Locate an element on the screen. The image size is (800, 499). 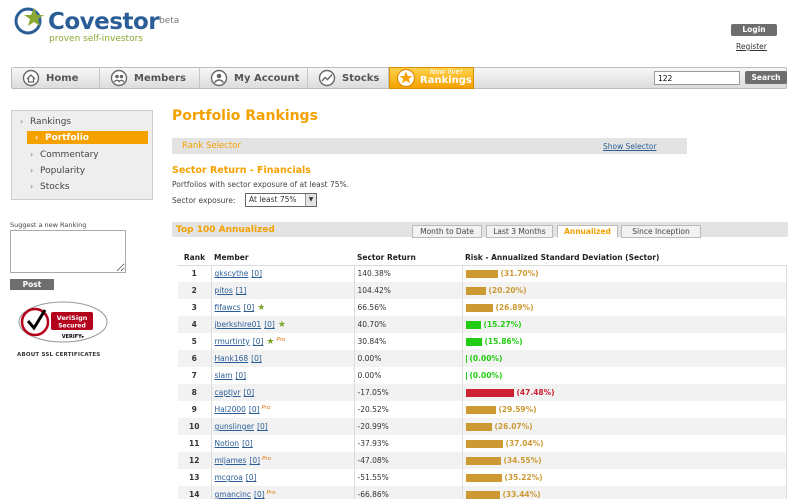
covestor-logo: Covestor beta proven self-investors is located at coordinates (112, 26).